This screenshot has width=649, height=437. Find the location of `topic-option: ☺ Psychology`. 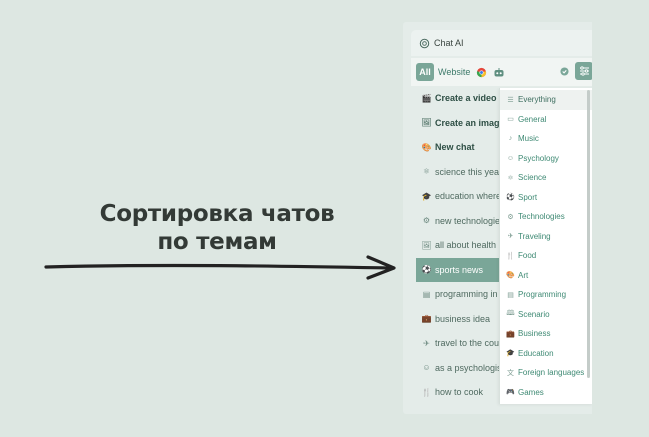

topic-option: ☺ Psychology is located at coordinates (546, 159).